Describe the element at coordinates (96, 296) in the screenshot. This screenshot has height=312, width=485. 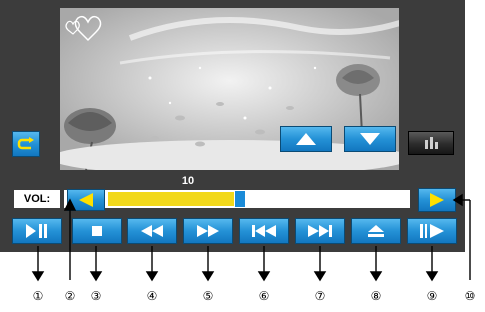
I see `callout-3: ③` at that location.